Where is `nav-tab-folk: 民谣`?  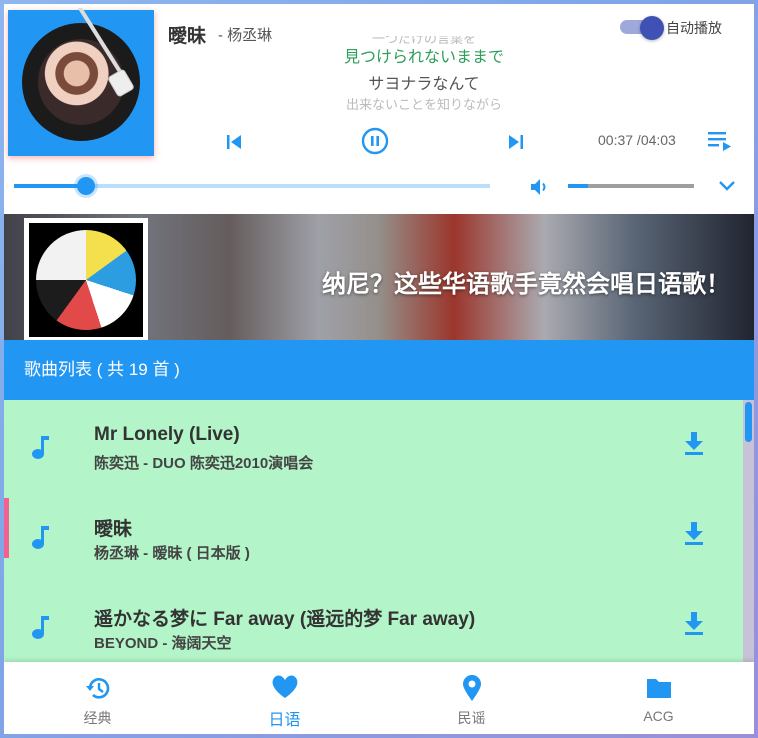
nav-tab-folk: 民谣 is located at coordinates (471, 698).